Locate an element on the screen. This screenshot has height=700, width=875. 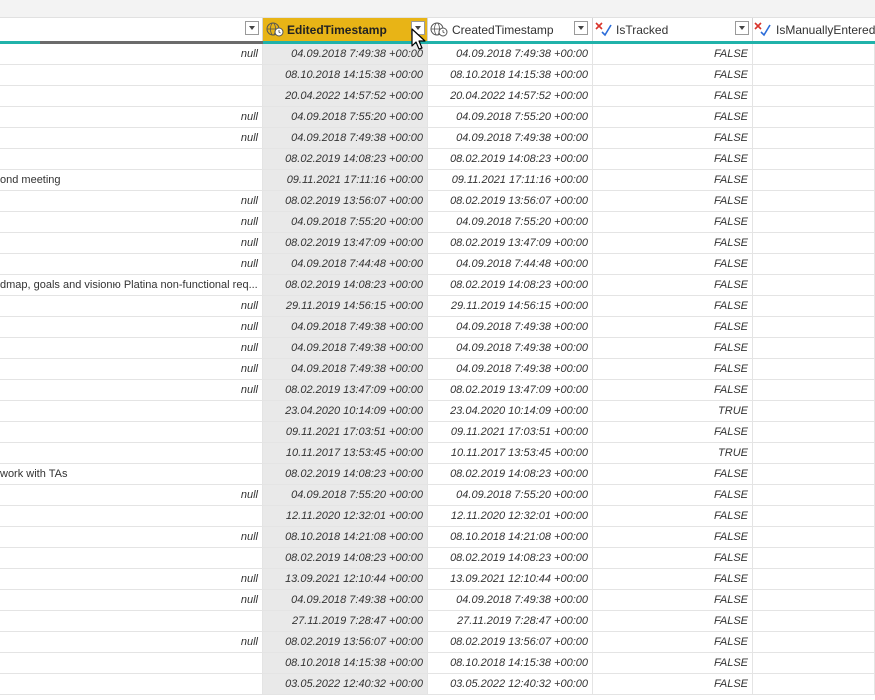
cell-created-timestamp: 08.10.2018 14:15:38 +00:00 is located at coordinates (510, 75).